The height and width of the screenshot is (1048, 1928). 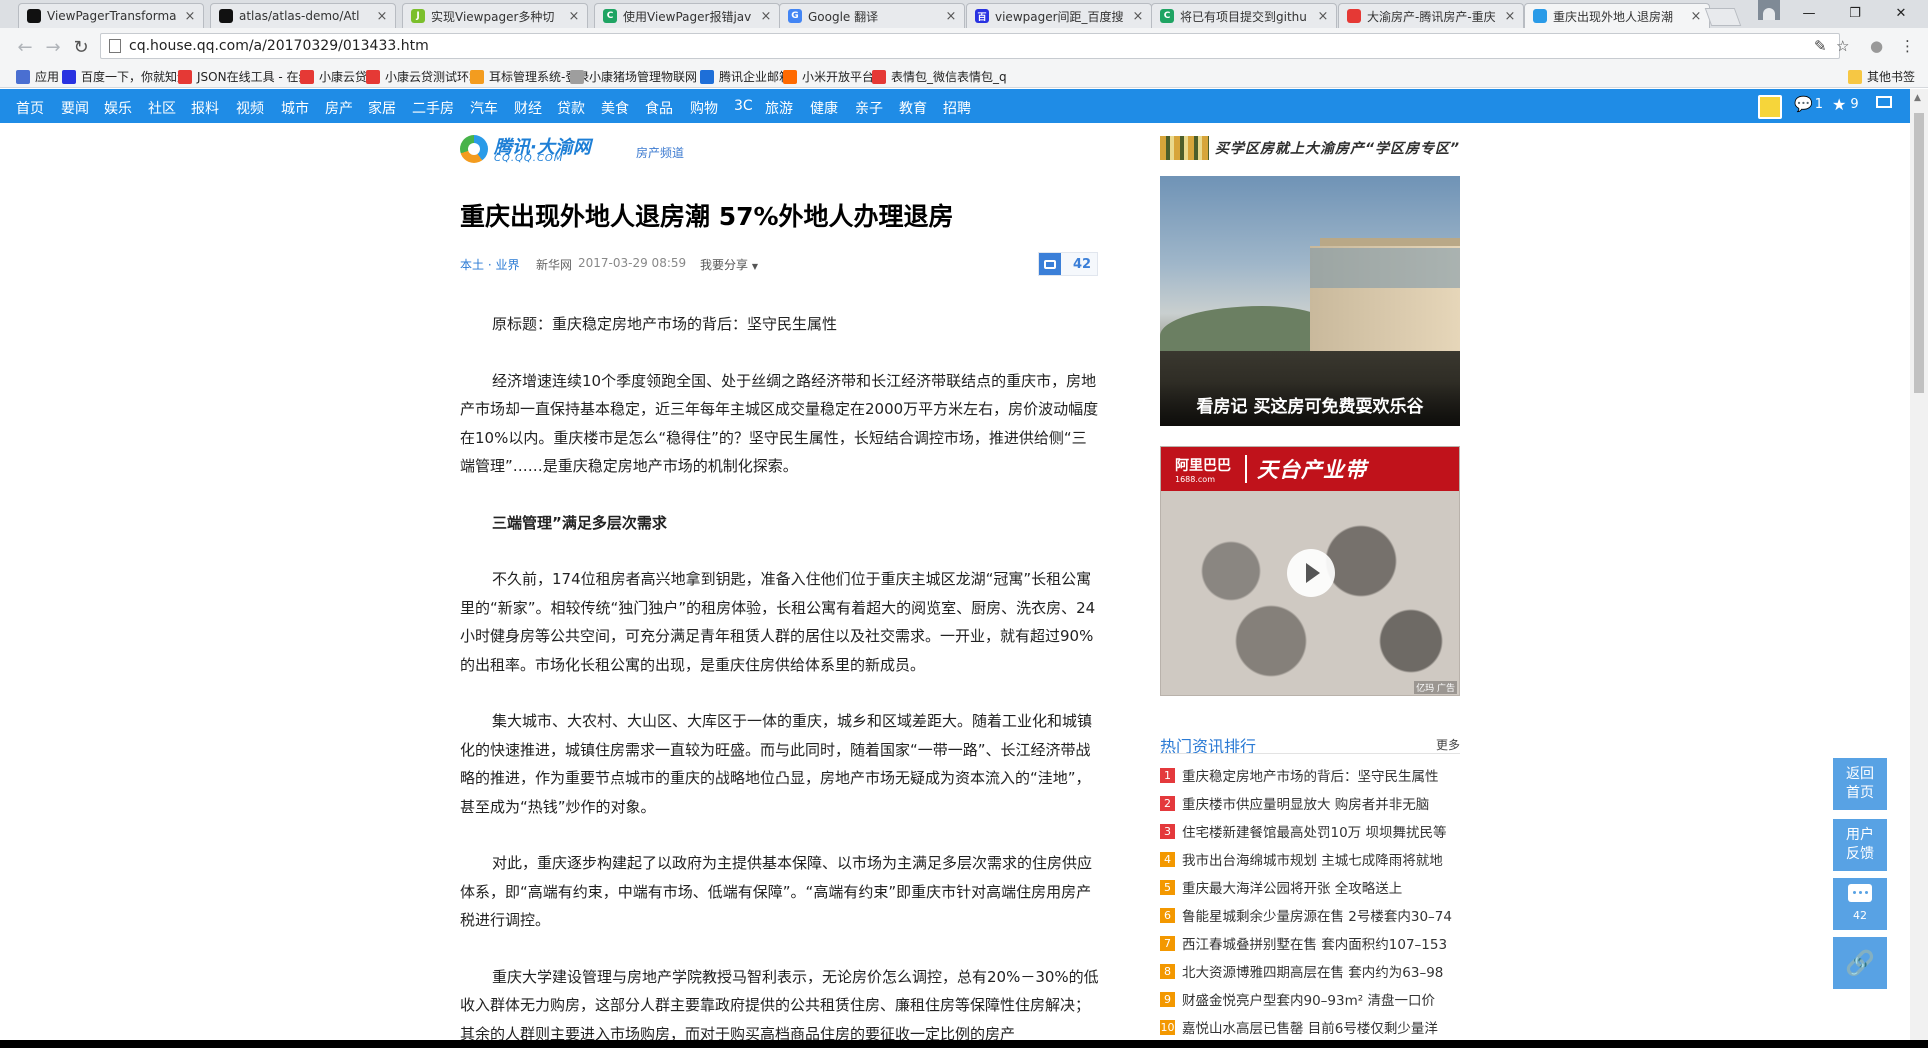 What do you see at coordinates (615, 108) in the screenshot?
I see `site-nav-item: 美食` at bounding box center [615, 108].